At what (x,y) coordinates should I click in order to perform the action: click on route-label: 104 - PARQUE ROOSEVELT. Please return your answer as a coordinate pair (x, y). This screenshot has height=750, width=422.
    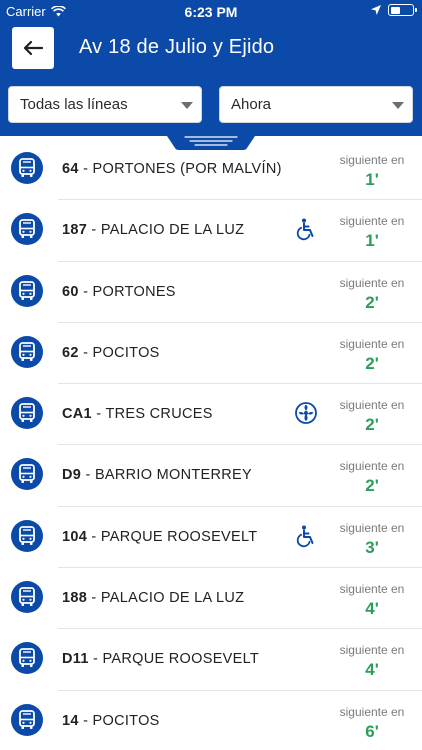
    Looking at the image, I should click on (159, 537).